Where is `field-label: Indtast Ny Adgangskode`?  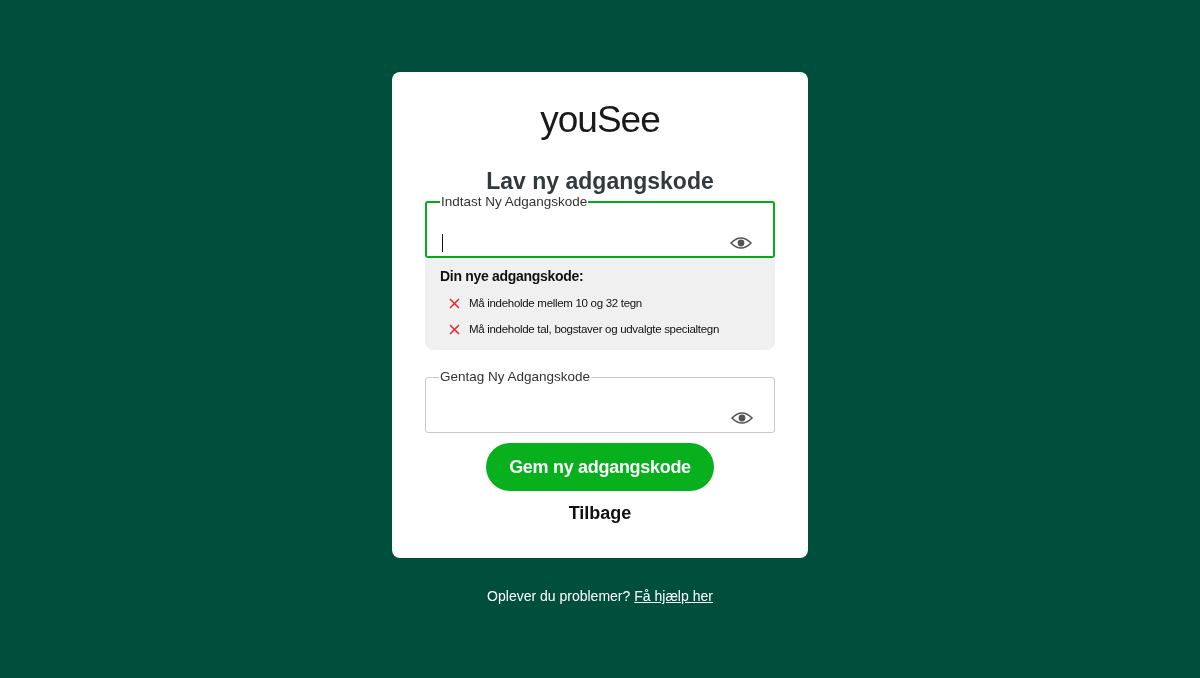
field-label: Indtast Ny Adgangskode is located at coordinates (514, 202).